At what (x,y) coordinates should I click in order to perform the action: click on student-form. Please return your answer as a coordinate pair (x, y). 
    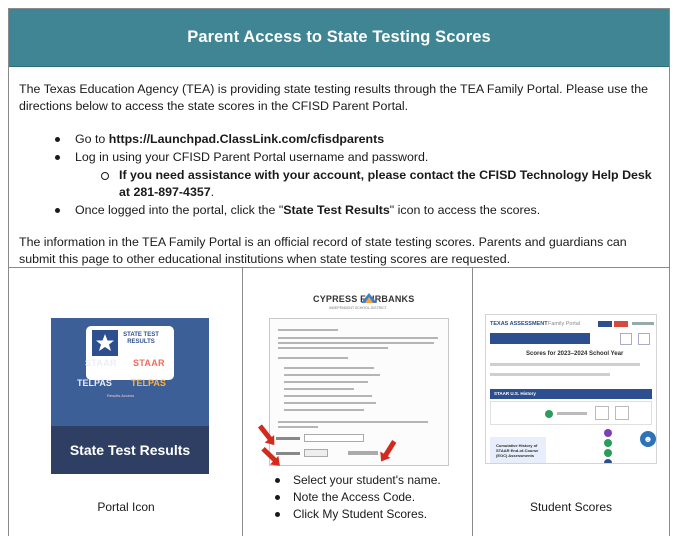
    Looking at the image, I should click on (351, 447).